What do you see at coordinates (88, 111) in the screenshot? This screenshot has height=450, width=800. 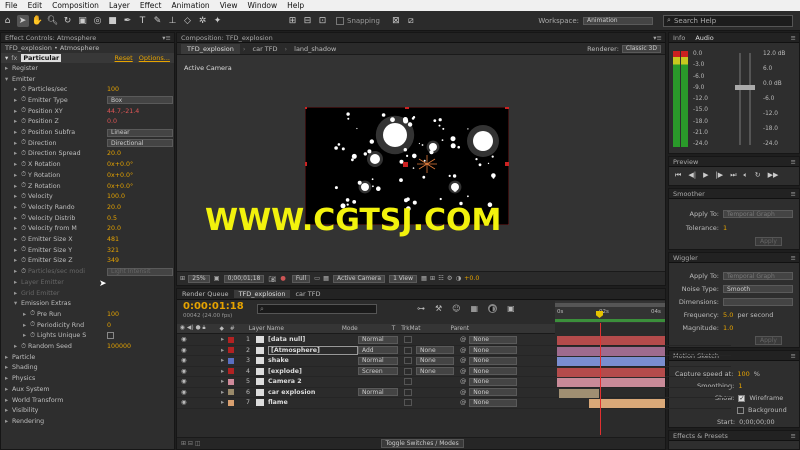 I see `param-row-position-xy: ▸ ⏱ Position XY 44.7,-21.4` at bounding box center [88, 111].